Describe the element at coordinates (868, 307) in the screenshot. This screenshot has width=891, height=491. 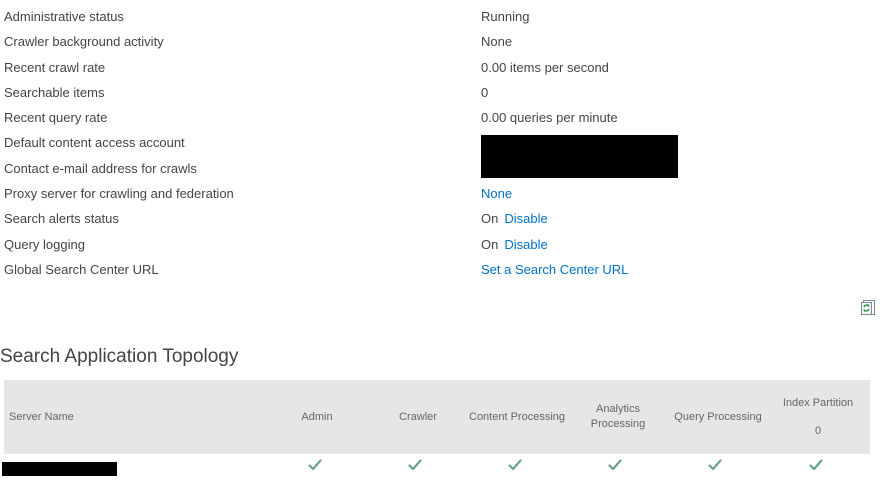
I see `refresh-icon` at that location.